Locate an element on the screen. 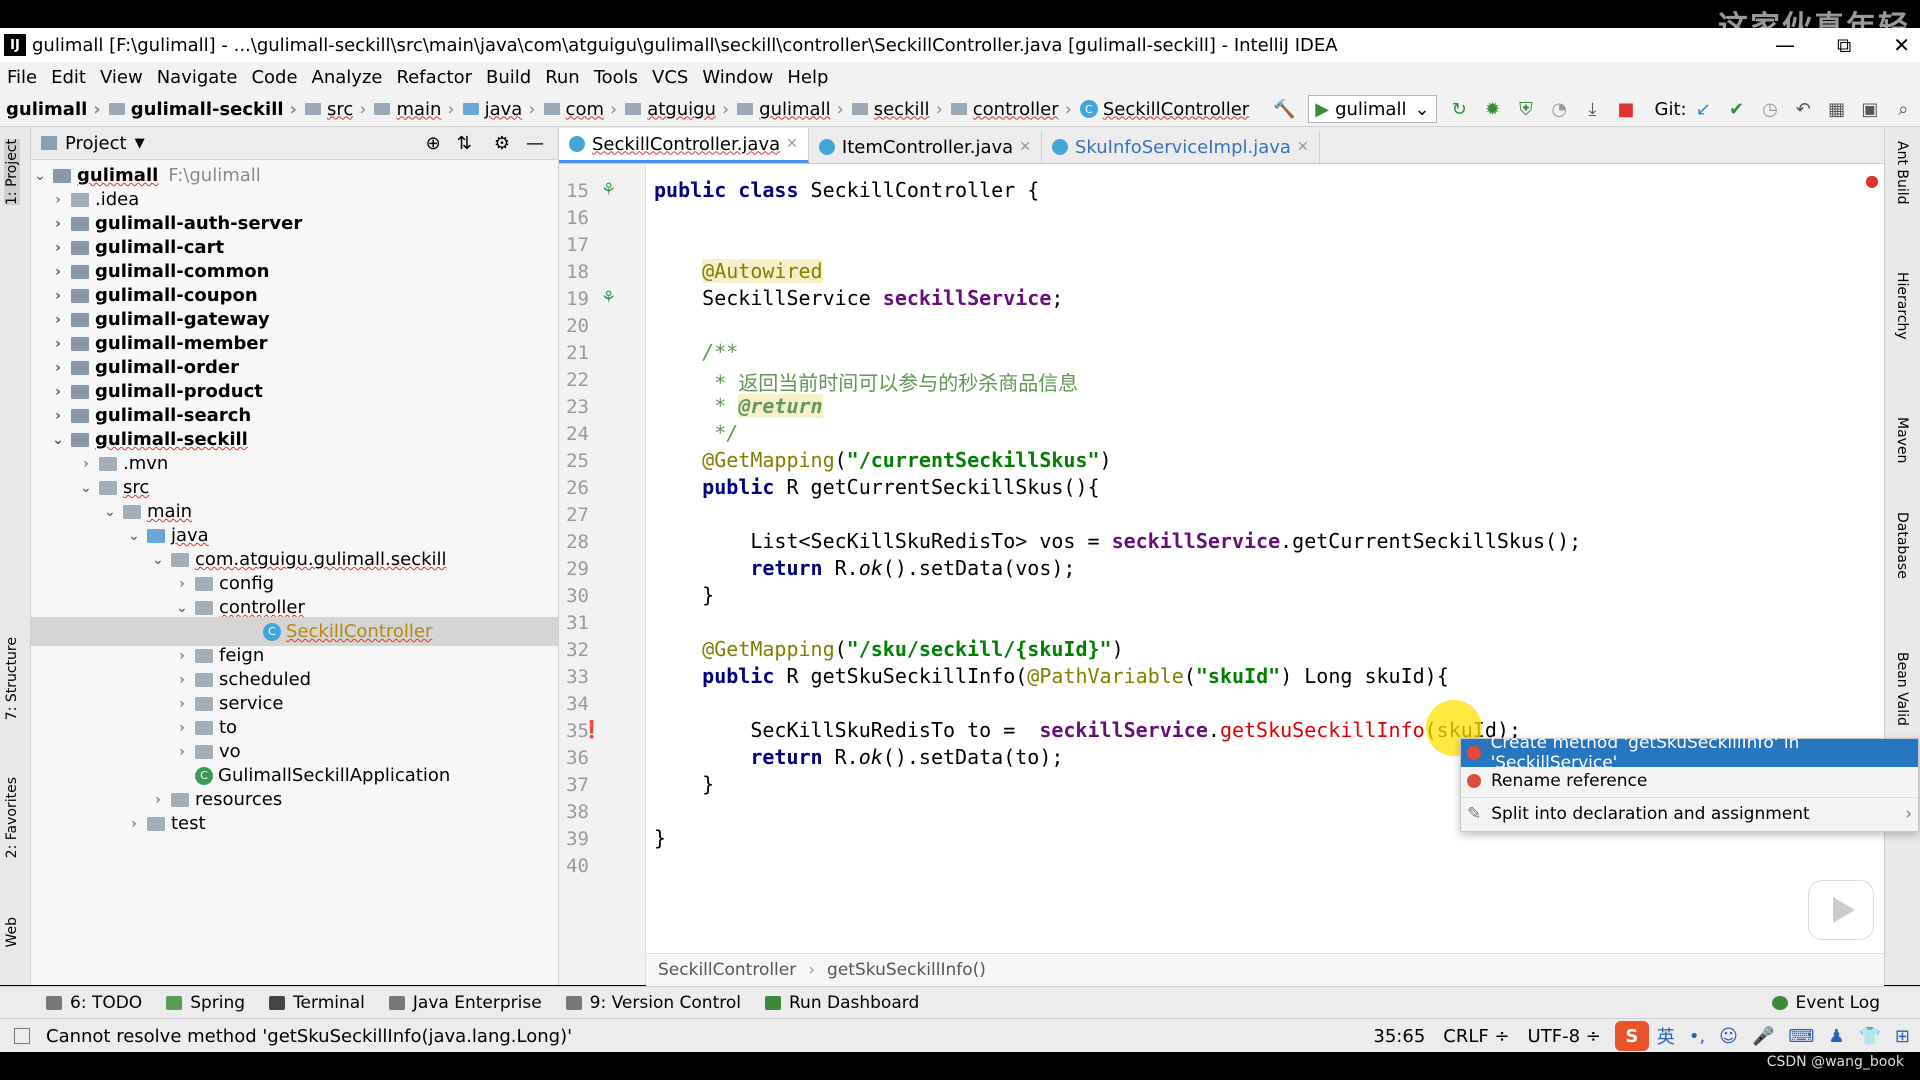 The width and height of the screenshot is (1920, 1080). crumb-class: C SeckillController is located at coordinates (1162, 109).